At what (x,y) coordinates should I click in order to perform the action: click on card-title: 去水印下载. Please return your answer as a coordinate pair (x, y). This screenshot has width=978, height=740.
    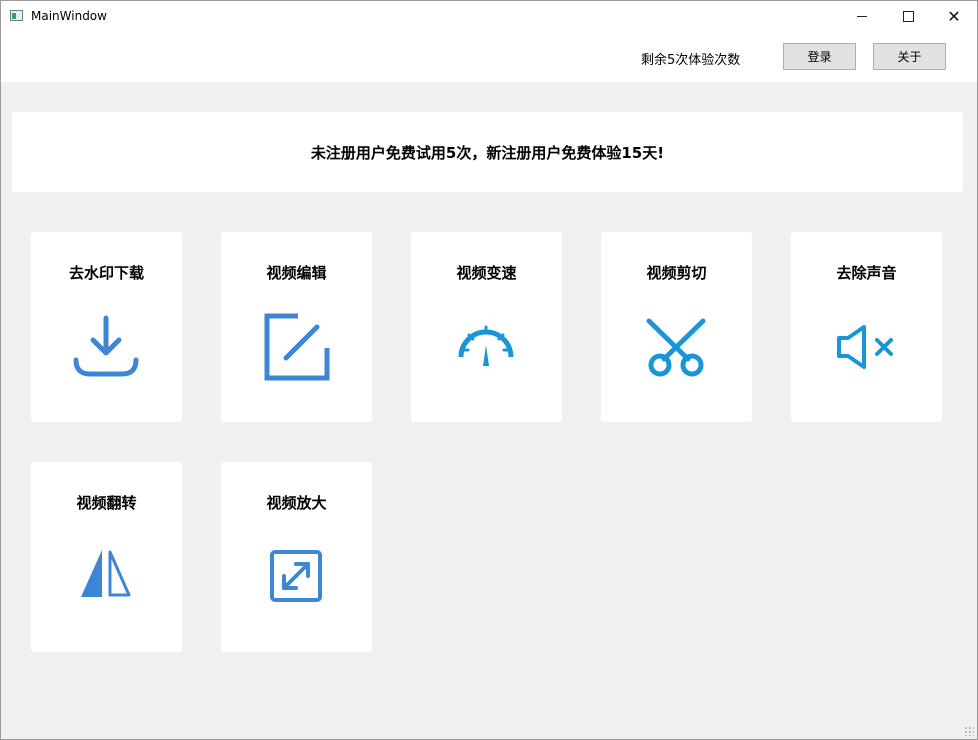
    Looking at the image, I should click on (106, 273).